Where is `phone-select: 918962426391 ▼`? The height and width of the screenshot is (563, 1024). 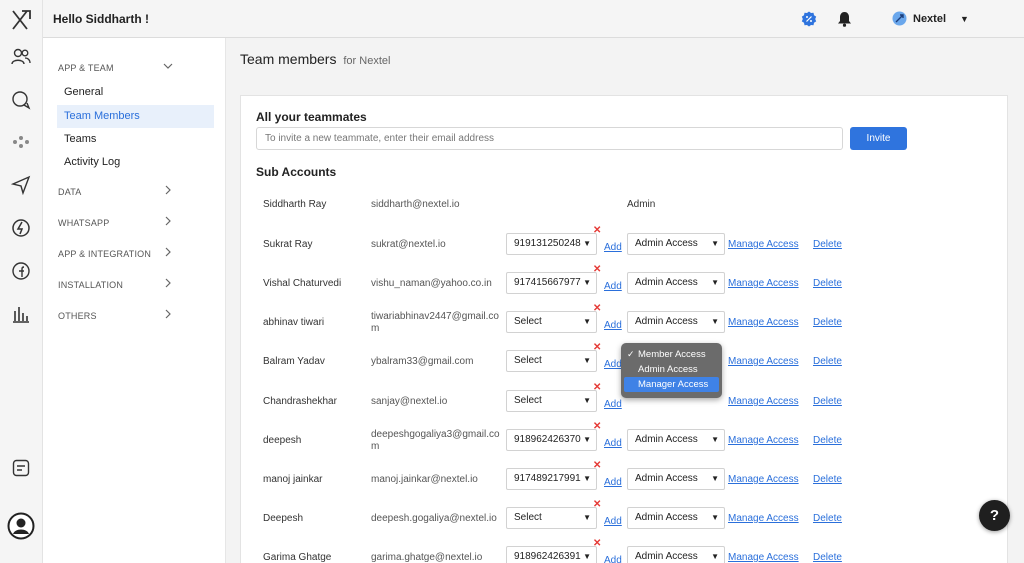 phone-select: 918962426391 ▼ is located at coordinates (551, 554).